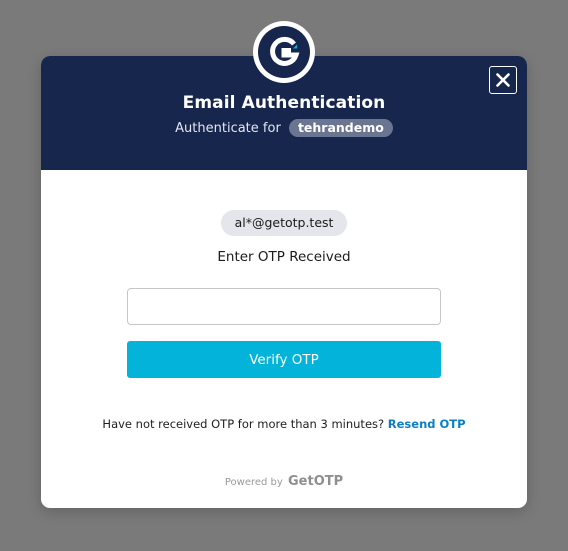 This screenshot has width=568, height=551. What do you see at coordinates (427, 424) in the screenshot?
I see `resend-otp-link: Resend OTP` at bounding box center [427, 424].